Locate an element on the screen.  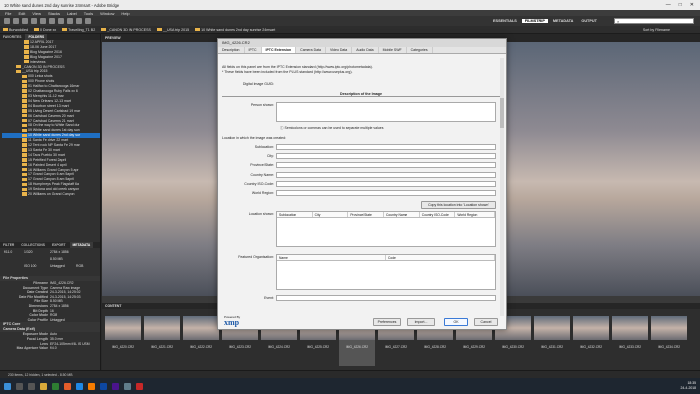
up-folder-icon is located at coordinates (25, 21).